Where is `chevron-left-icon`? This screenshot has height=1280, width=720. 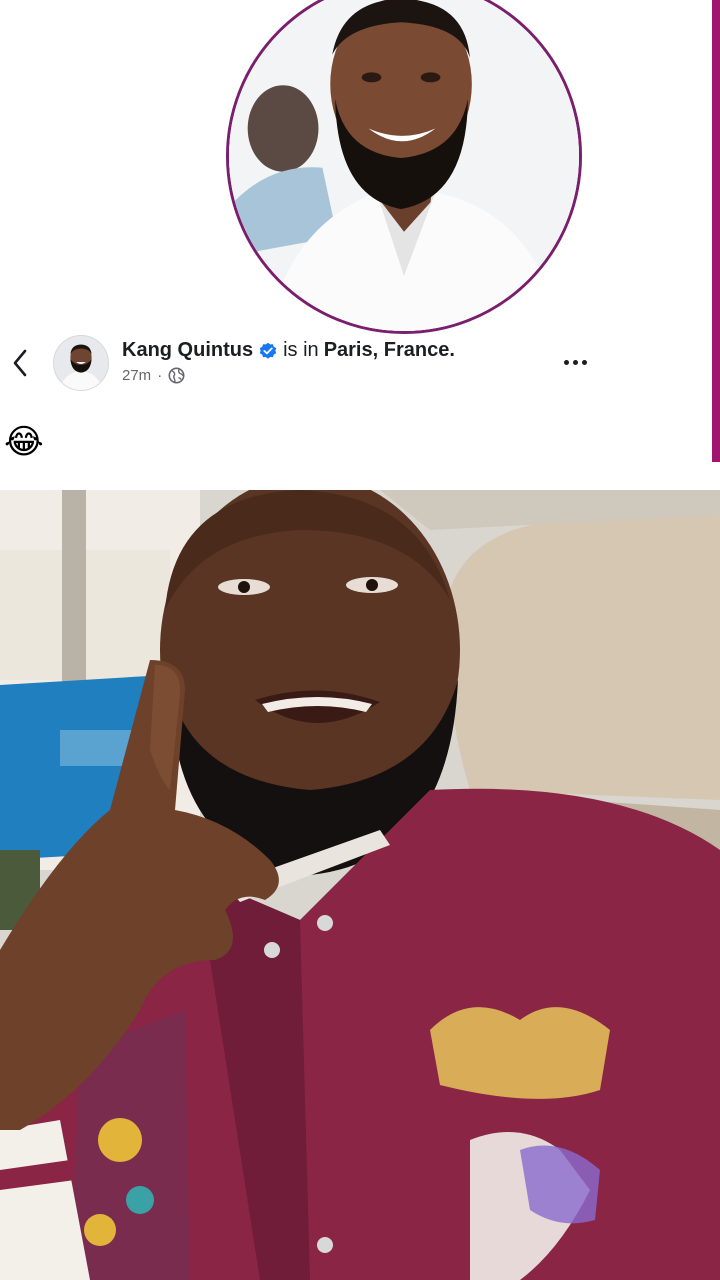 chevron-left-icon is located at coordinates (20, 363).